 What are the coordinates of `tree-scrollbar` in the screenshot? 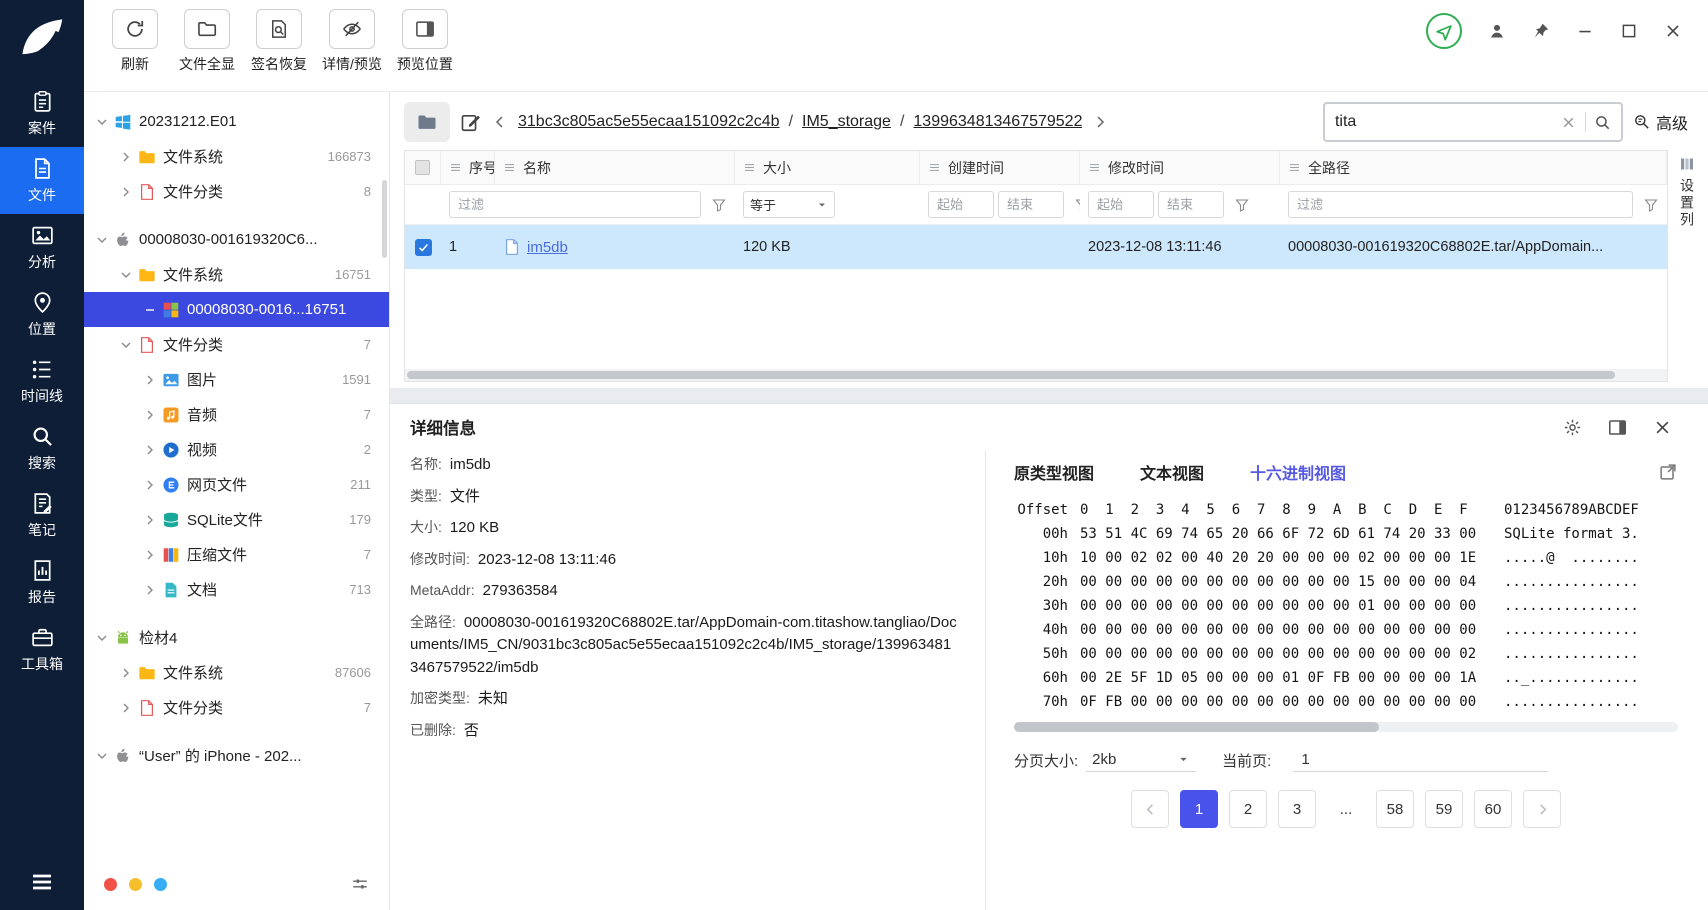 It's located at (384, 219).